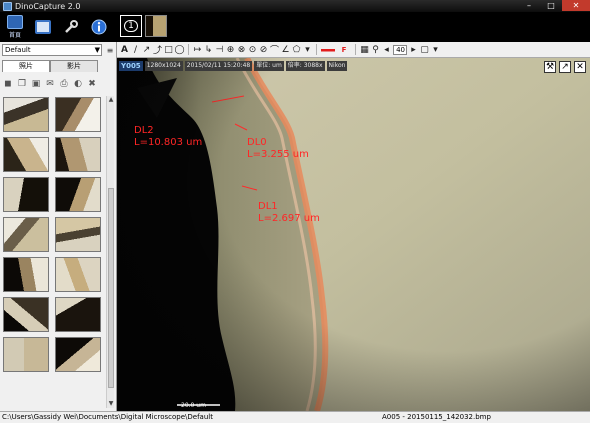  Describe the element at coordinates (344, 50) in the screenshot. I see `font-color-icon: F` at that location.